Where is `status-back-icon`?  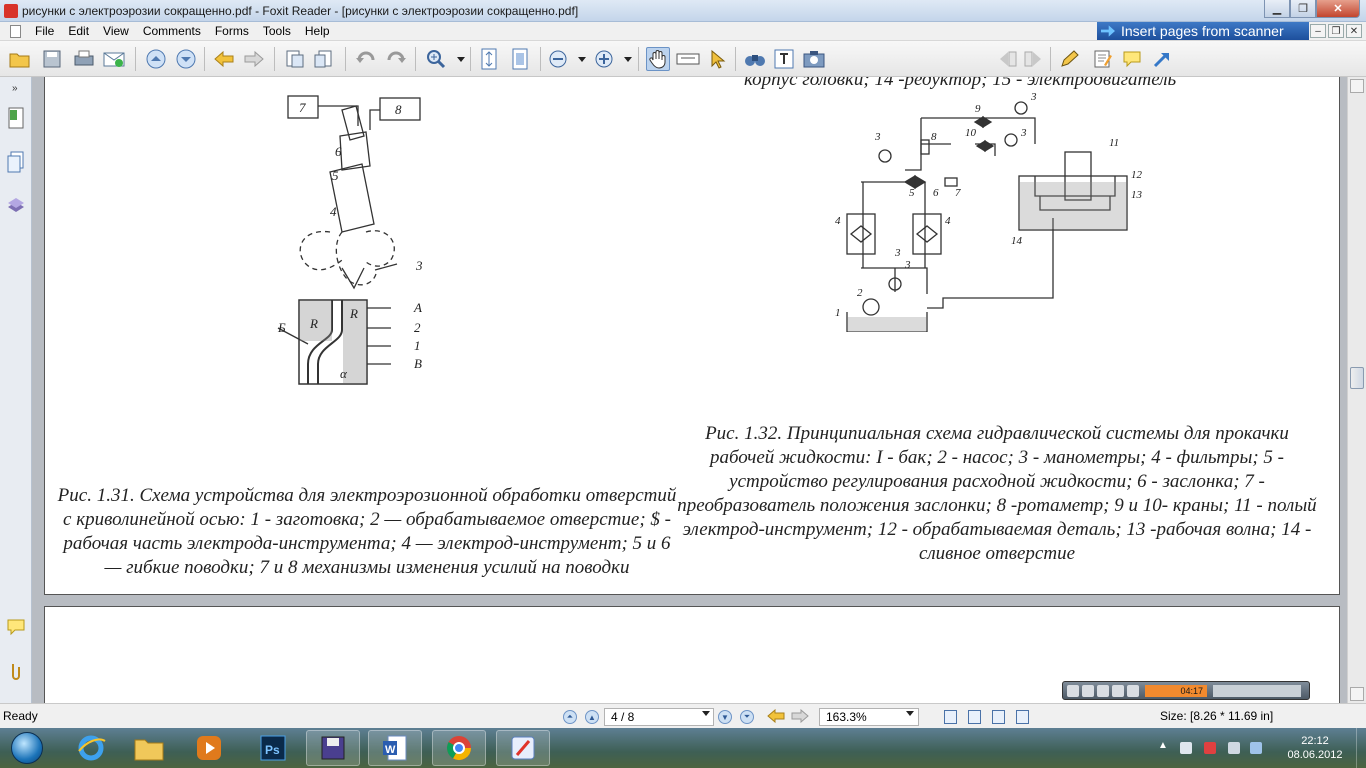 status-back-icon is located at coordinates (776, 716).